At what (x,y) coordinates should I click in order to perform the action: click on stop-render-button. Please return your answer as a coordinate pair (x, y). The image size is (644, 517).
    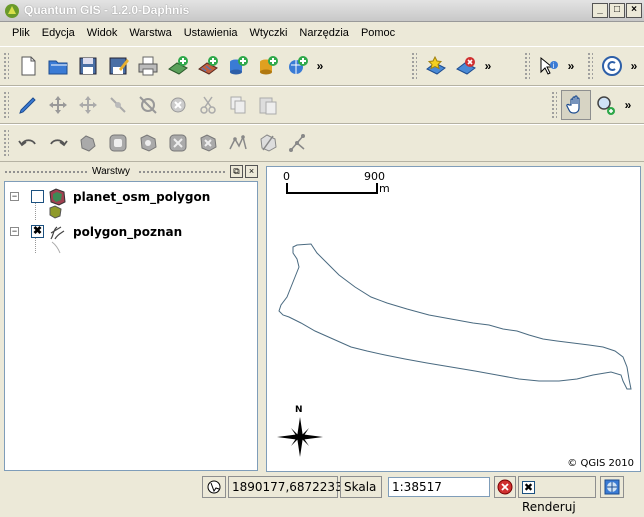
    Looking at the image, I should click on (505, 487).